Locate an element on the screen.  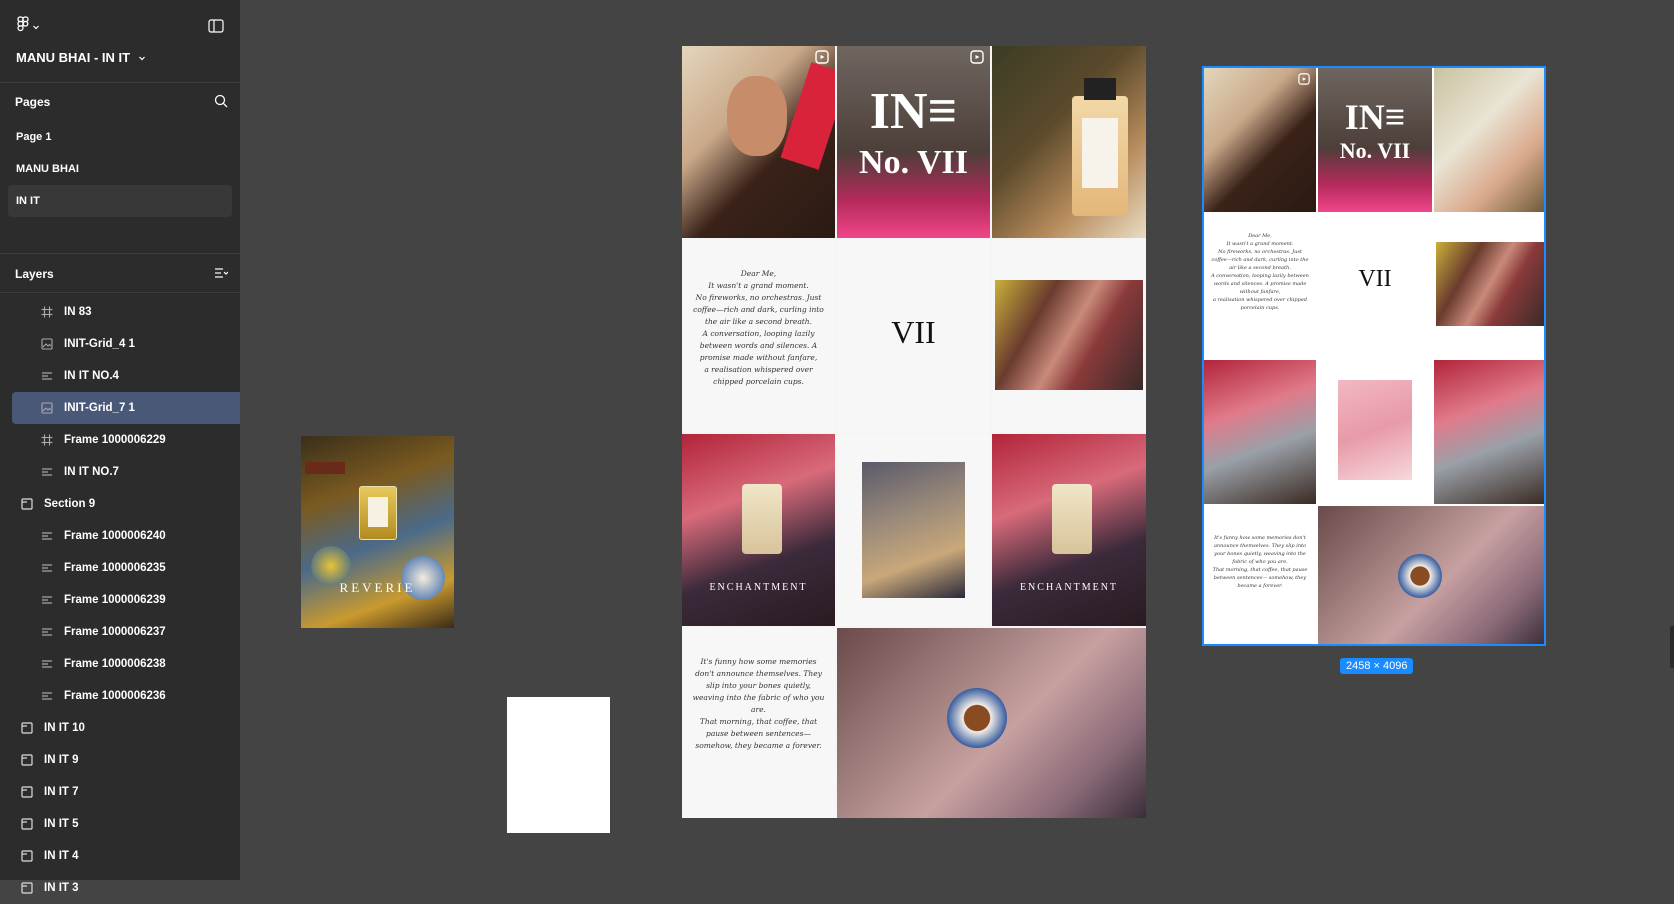
enchantment-tile-1: ENCHANTMENT is located at coordinates (758, 530).